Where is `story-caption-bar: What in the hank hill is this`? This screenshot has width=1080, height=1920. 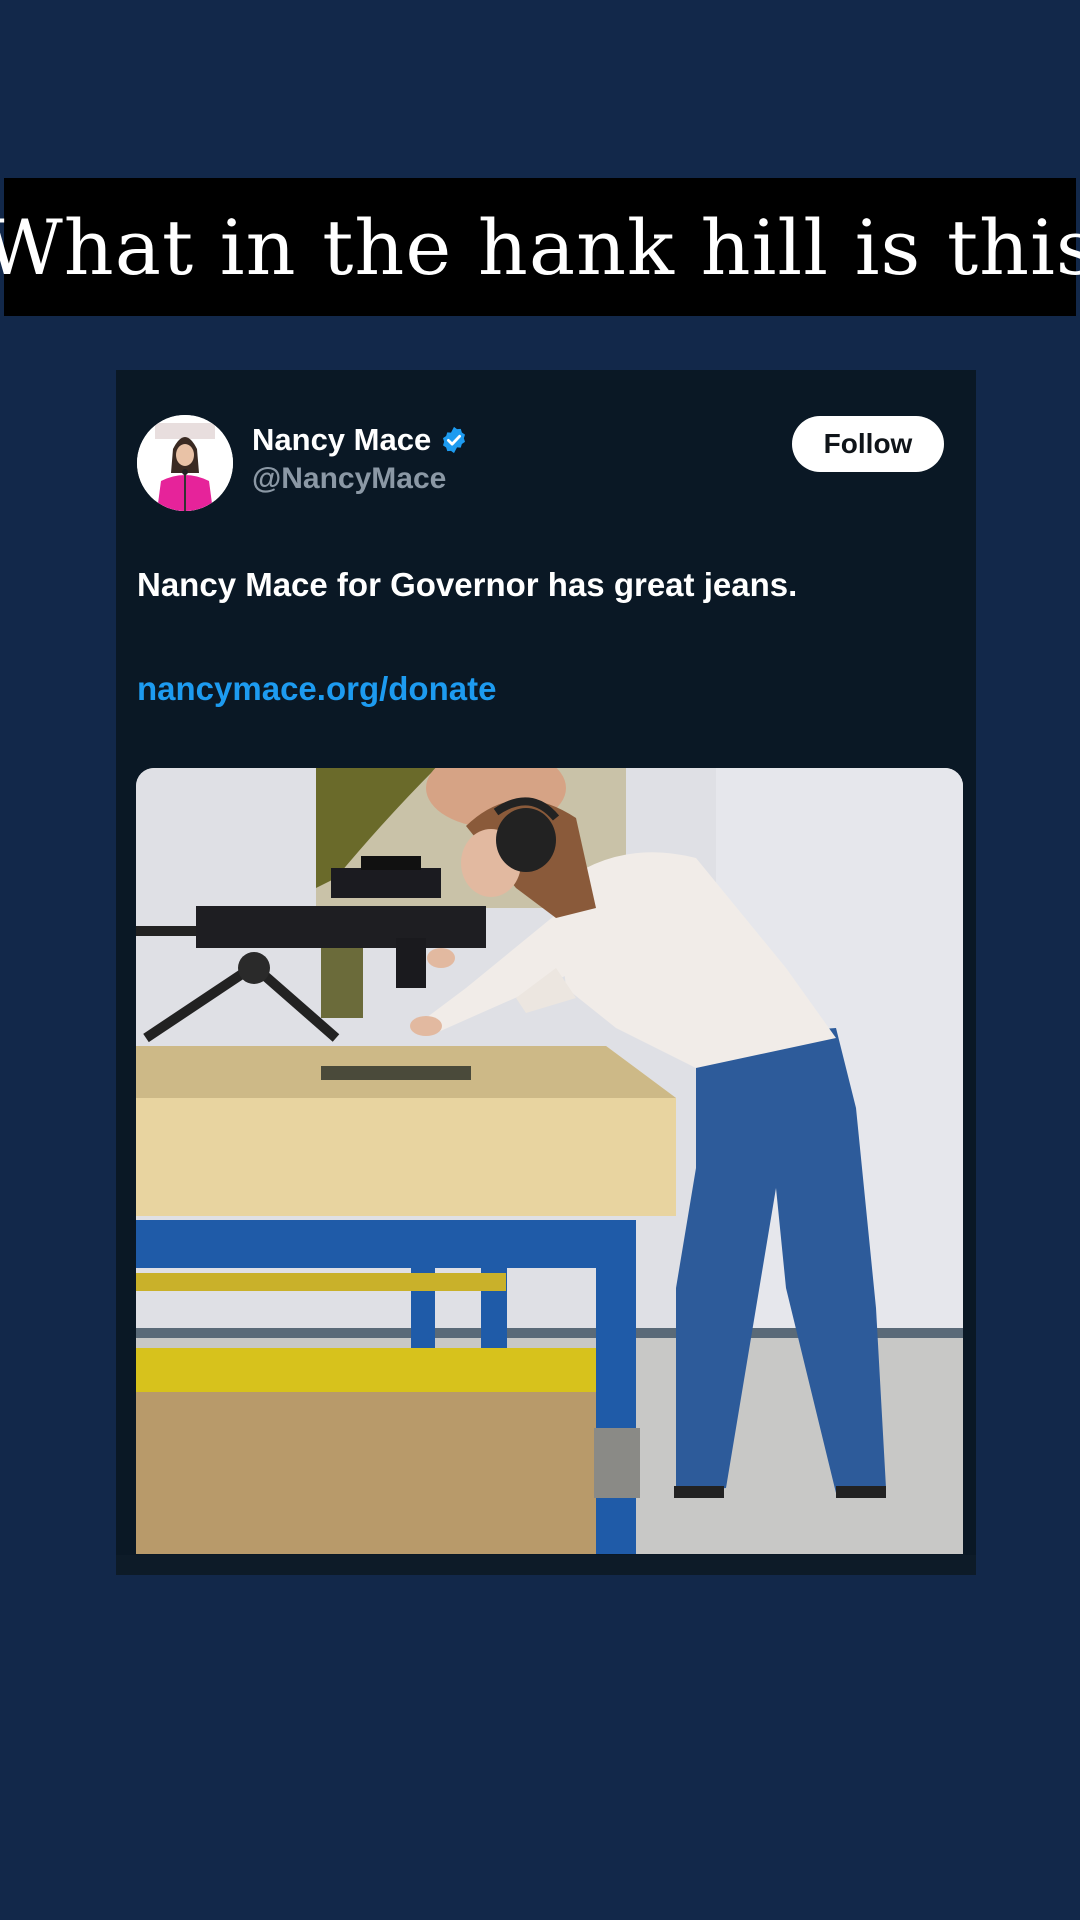 story-caption-bar: What in the hank hill is this is located at coordinates (540, 247).